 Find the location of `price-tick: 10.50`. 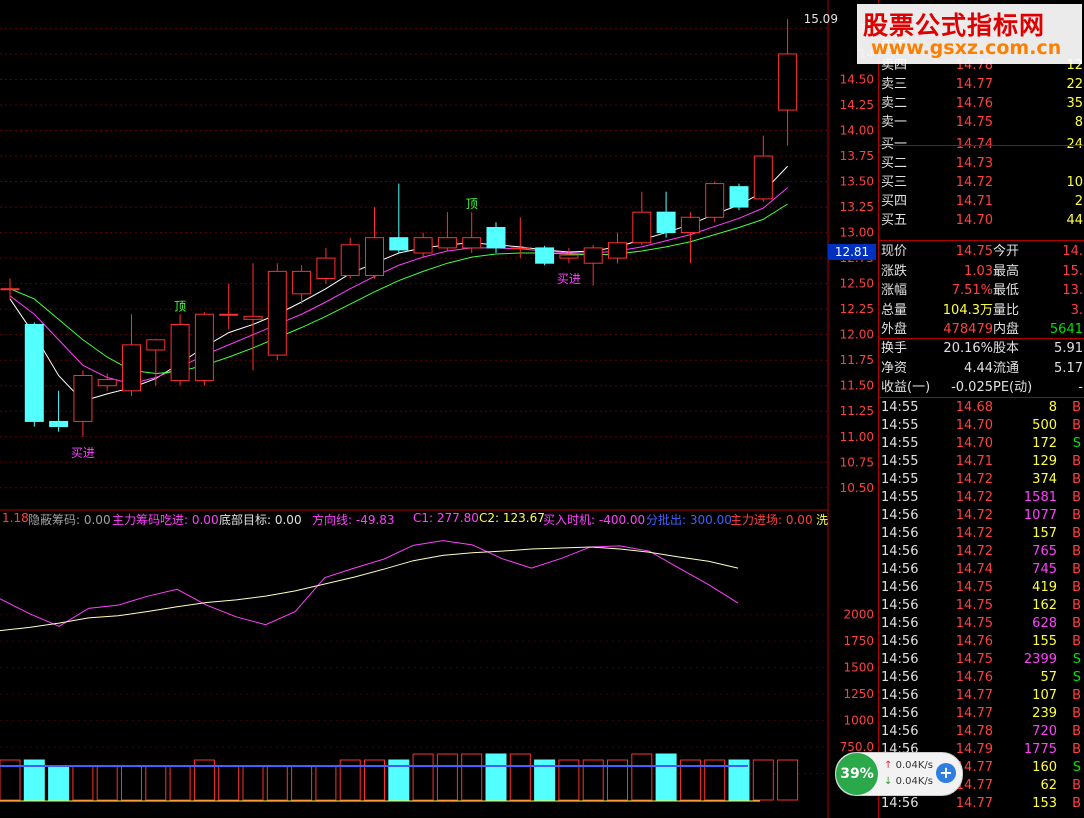

price-tick: 10.50 is located at coordinates (857, 488).